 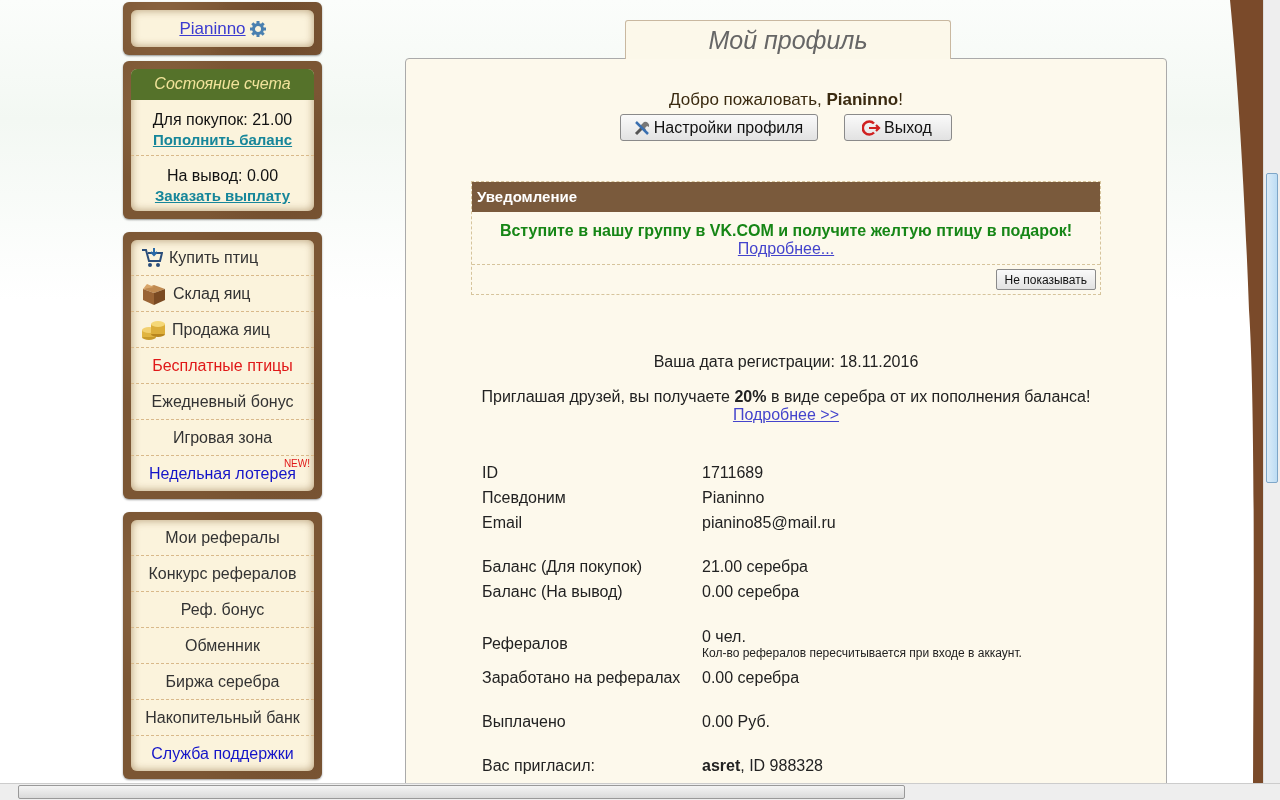 I want to click on menu-item: Мои рефералы, so click(x=222, y=537).